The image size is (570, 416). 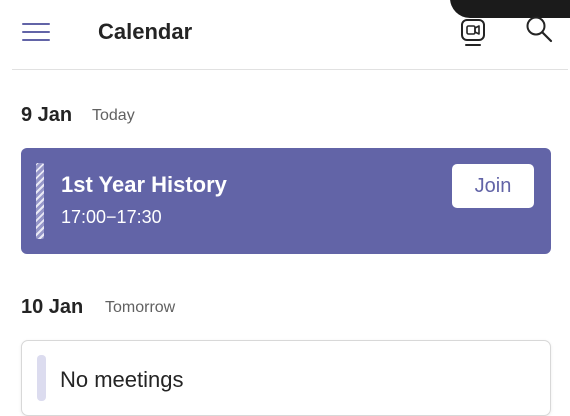 What do you see at coordinates (122, 379) in the screenshot?
I see `no-meetings-text: No meetings` at bounding box center [122, 379].